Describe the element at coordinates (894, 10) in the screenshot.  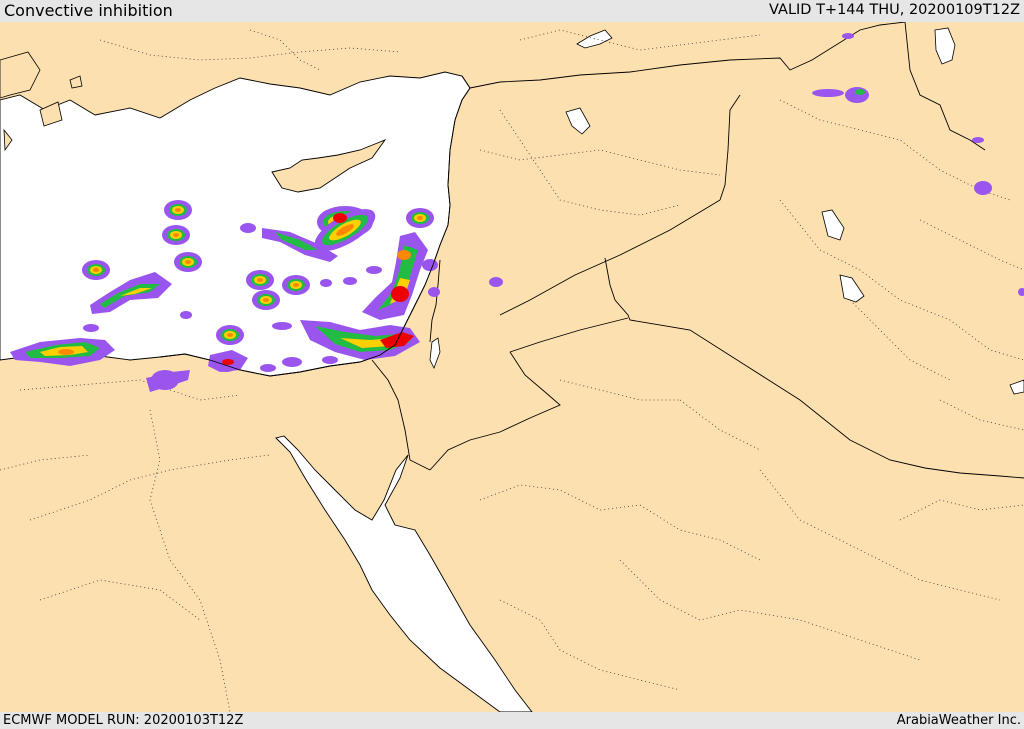
I see `valid-time: VALID T+144 THU, 20200109T12Z` at that location.